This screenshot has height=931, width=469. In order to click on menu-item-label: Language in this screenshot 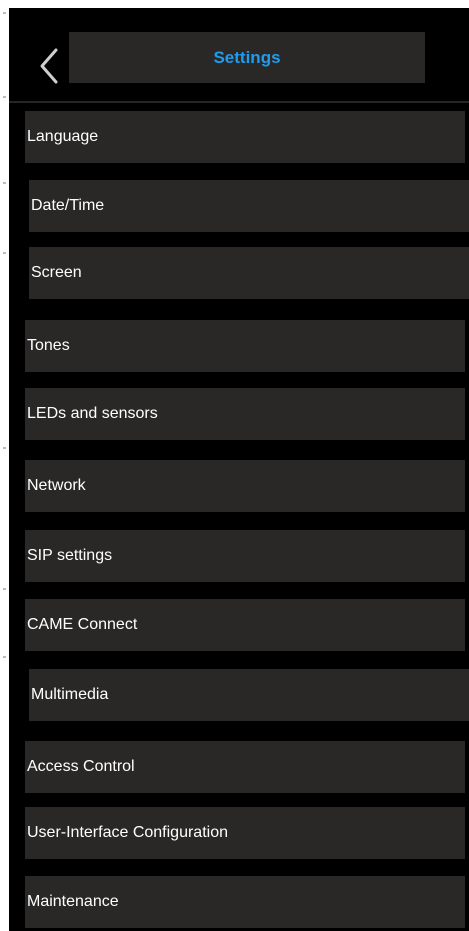, I will do `click(63, 136)`.